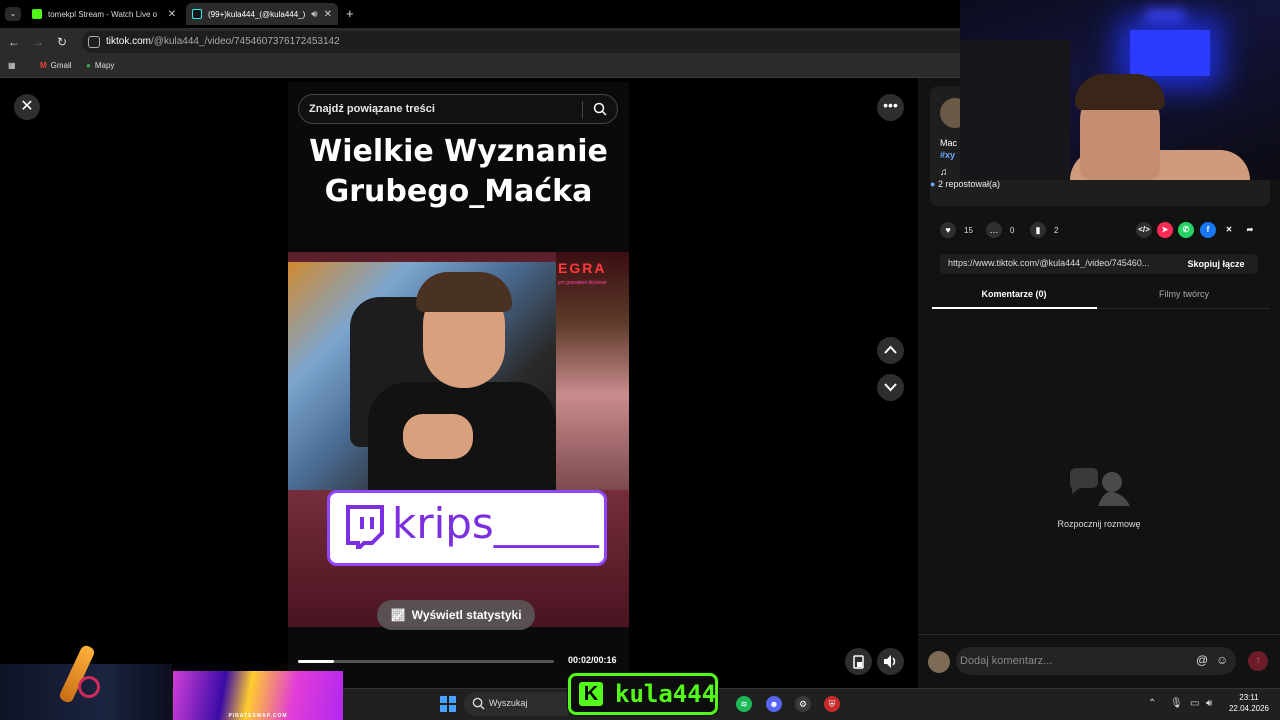  What do you see at coordinates (12, 65) in the screenshot?
I see `apps-grid-icon: ▦` at bounding box center [12, 65].